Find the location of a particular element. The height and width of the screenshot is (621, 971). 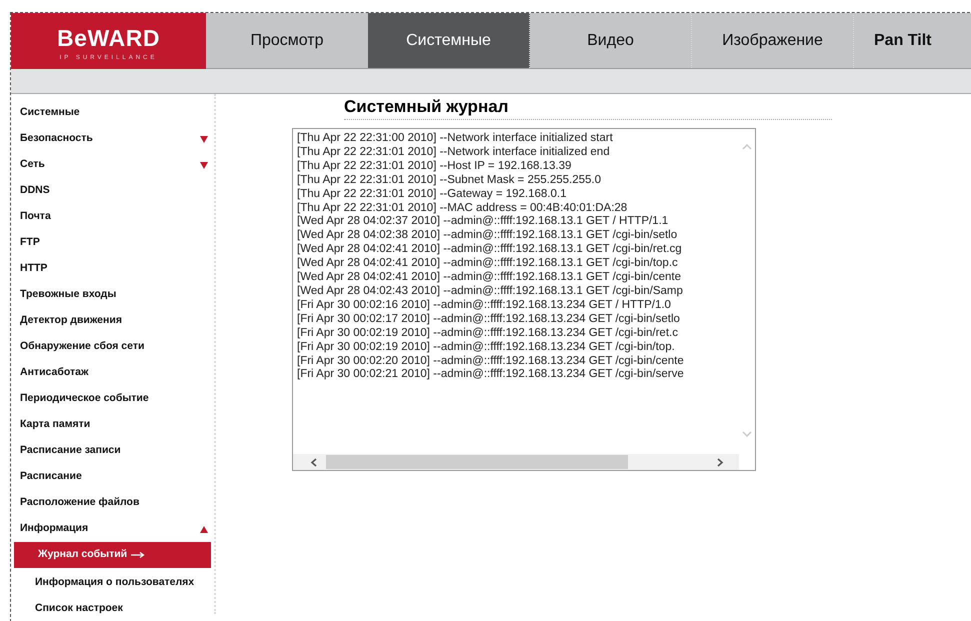

sidebar-item: Сеть is located at coordinates (112, 165).